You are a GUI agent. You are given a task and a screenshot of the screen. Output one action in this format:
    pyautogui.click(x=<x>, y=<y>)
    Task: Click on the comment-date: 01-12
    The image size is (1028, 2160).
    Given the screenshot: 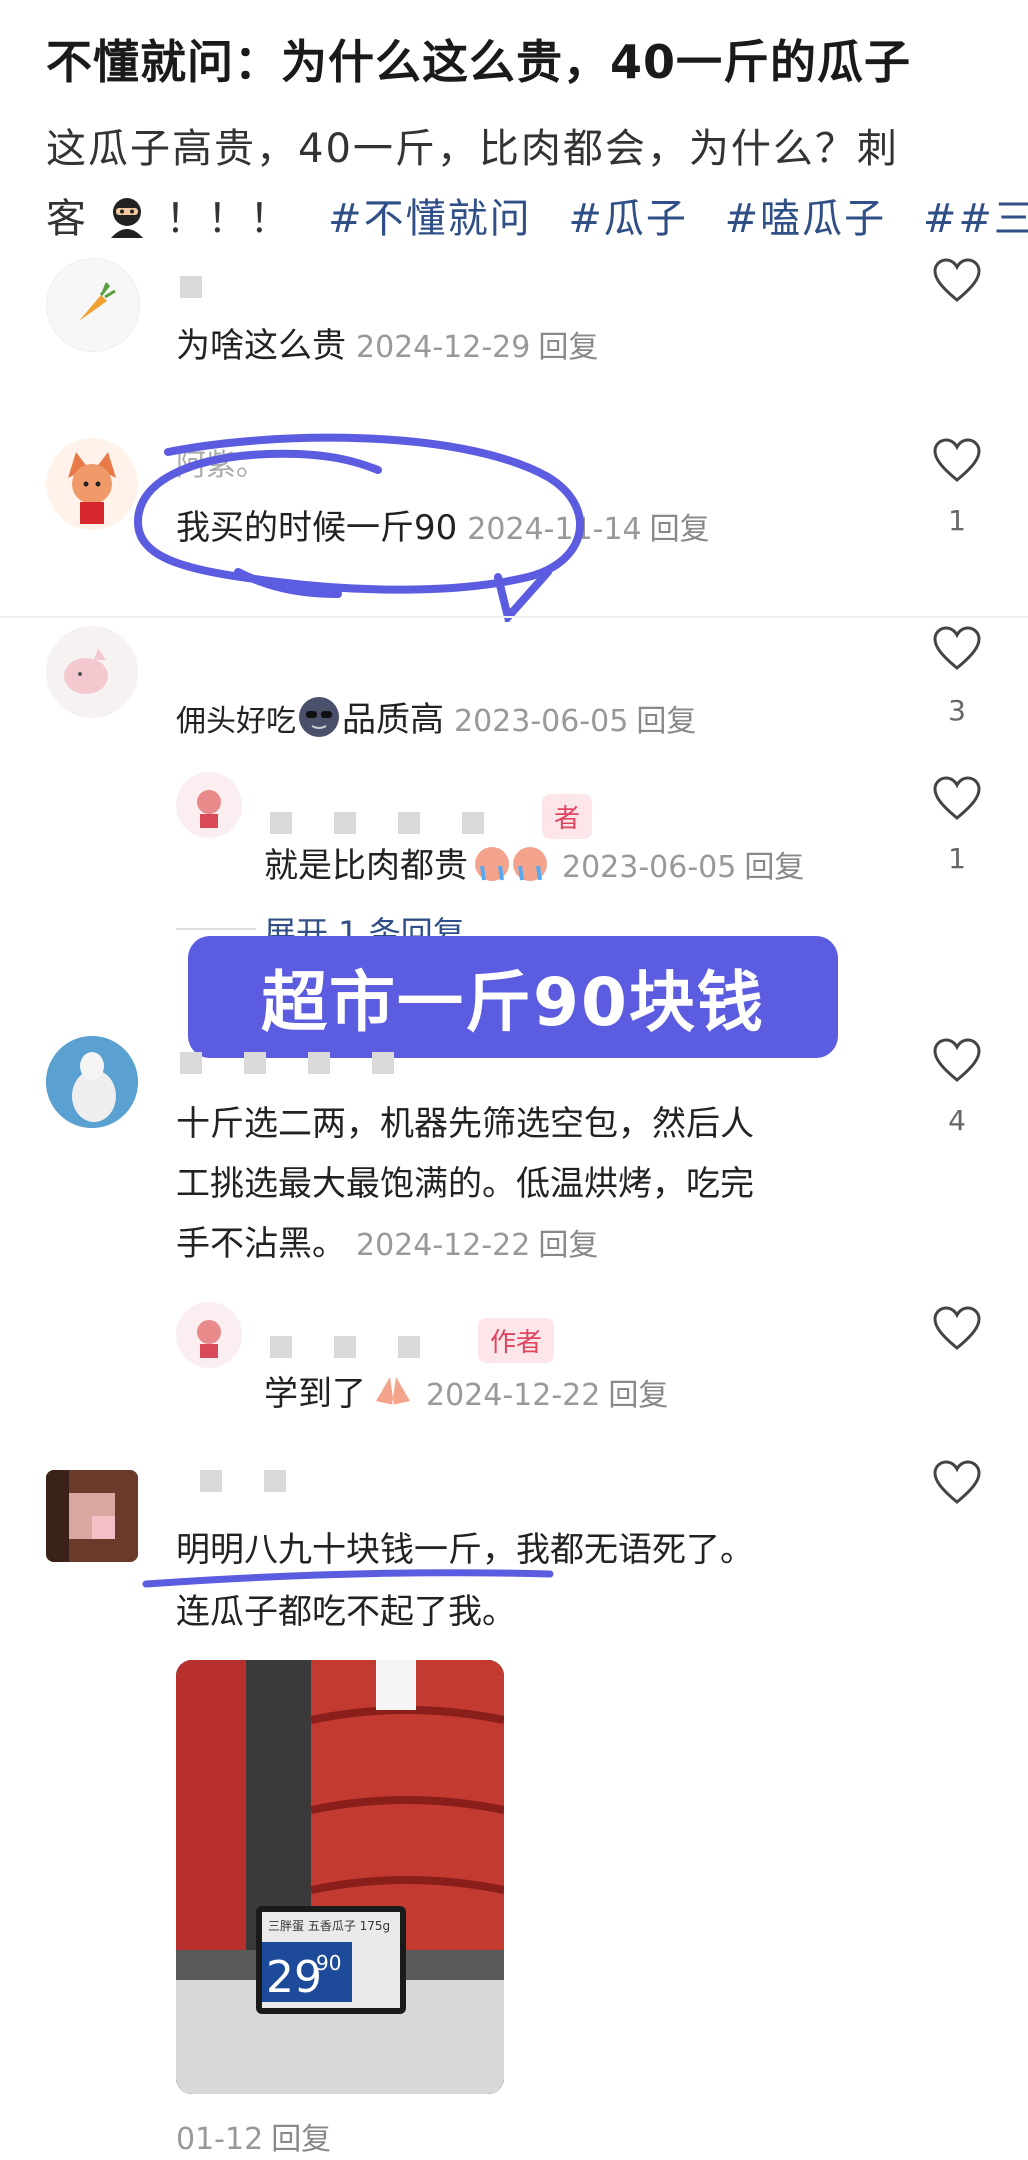 What is the action you would take?
    pyautogui.click(x=220, y=2139)
    